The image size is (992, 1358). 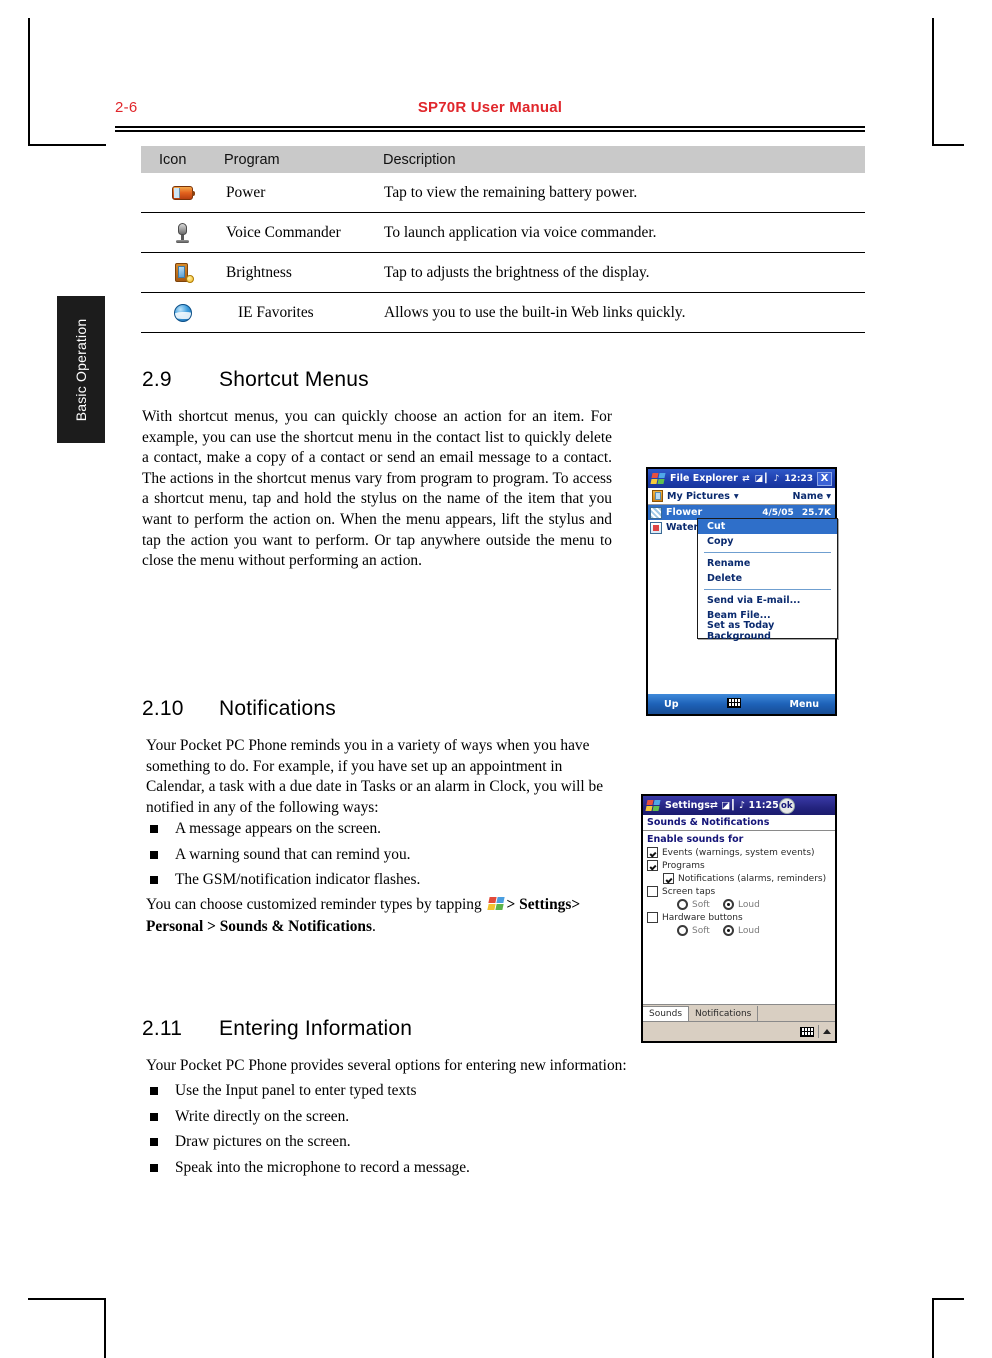 What do you see at coordinates (808, 496) in the screenshot?
I see `sort-label: Name` at bounding box center [808, 496].